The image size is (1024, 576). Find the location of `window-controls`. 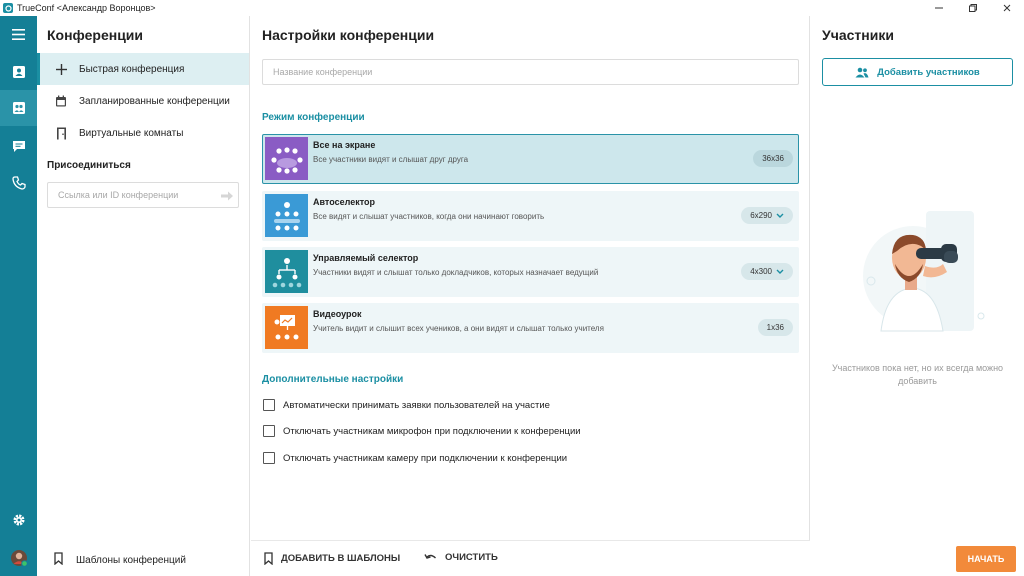

window-controls is located at coordinates (973, 8).